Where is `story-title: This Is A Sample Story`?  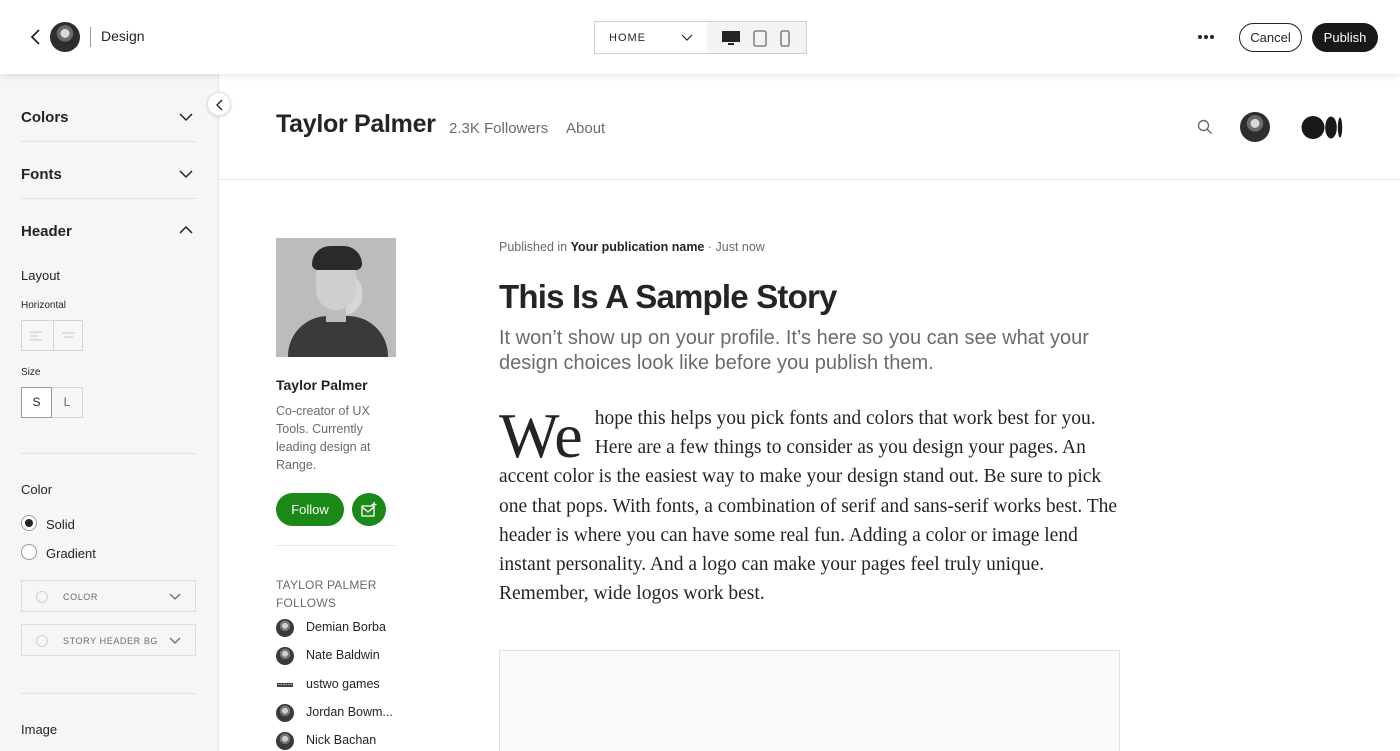 story-title: This Is A Sample Story is located at coordinates (668, 297).